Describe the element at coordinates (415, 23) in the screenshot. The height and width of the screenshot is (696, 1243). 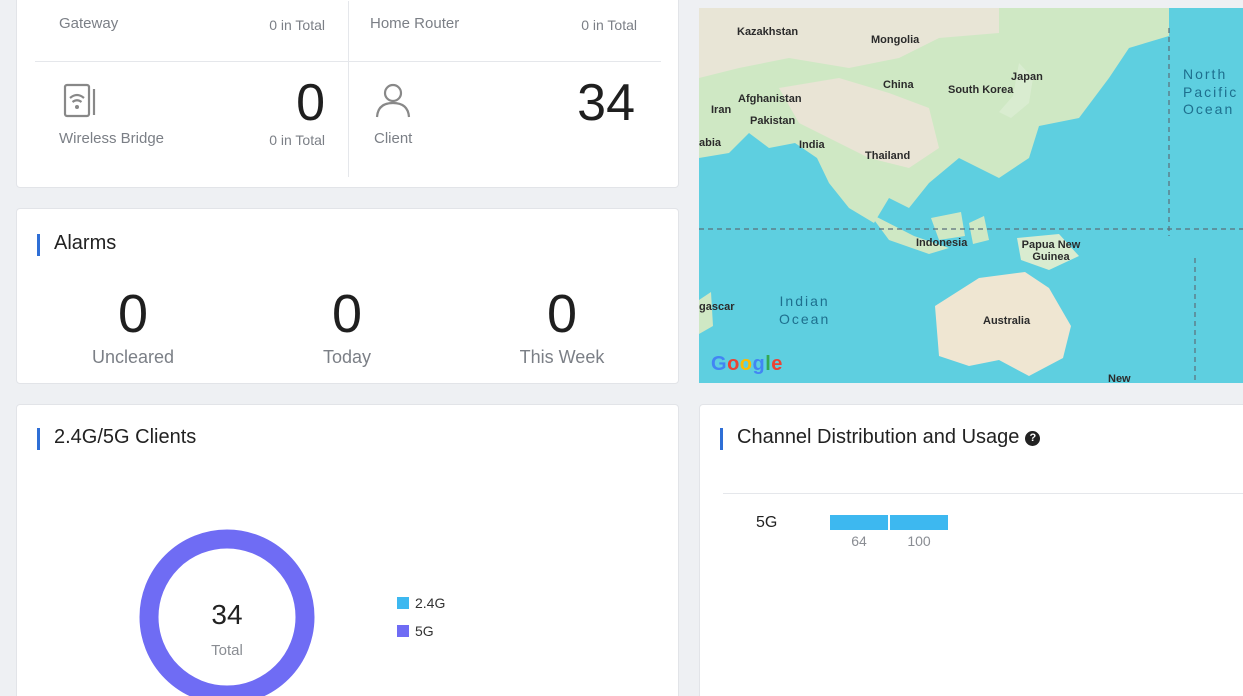
I see `home-router-label: Home Router` at that location.